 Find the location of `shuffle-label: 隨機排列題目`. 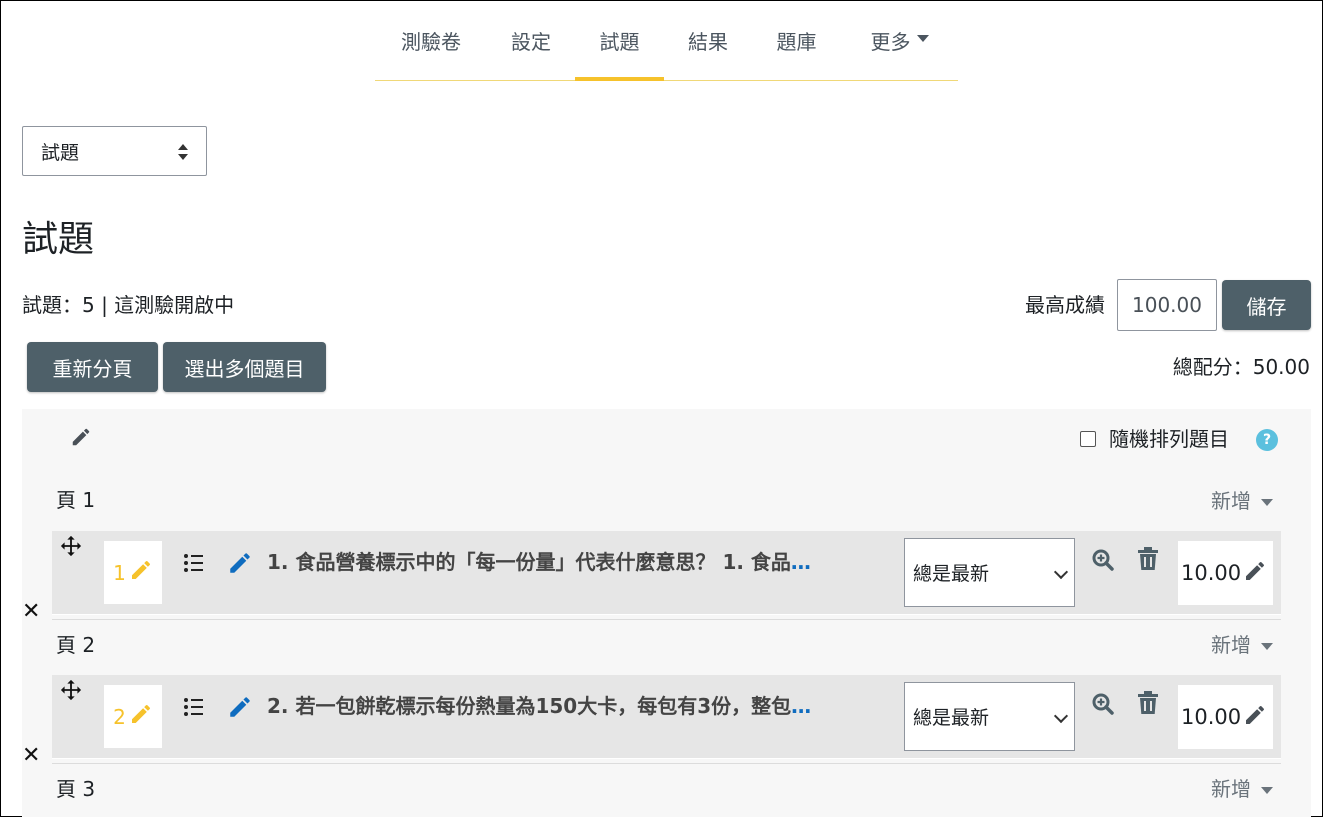

shuffle-label: 隨機排列題目 is located at coordinates (1169, 439).